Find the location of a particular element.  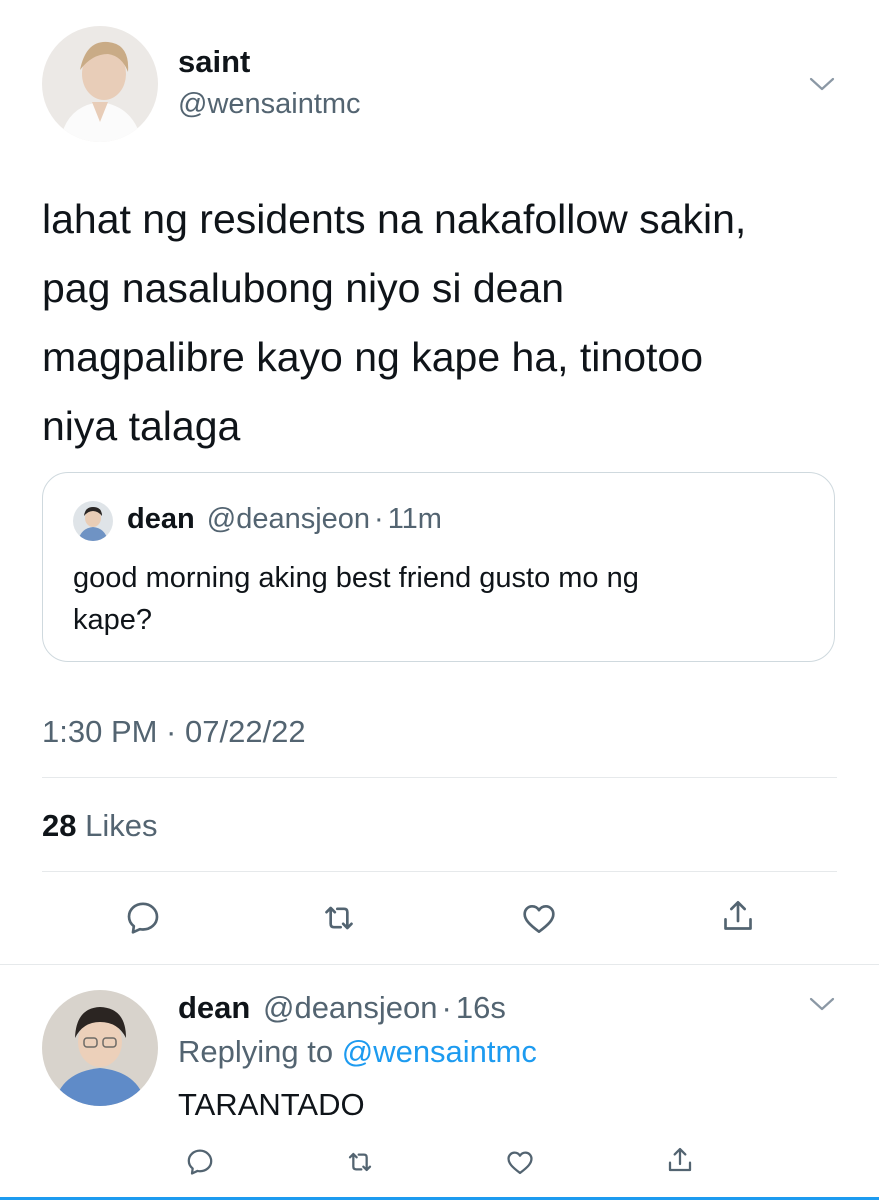

reply-like-button is located at coordinates (520, 1162).